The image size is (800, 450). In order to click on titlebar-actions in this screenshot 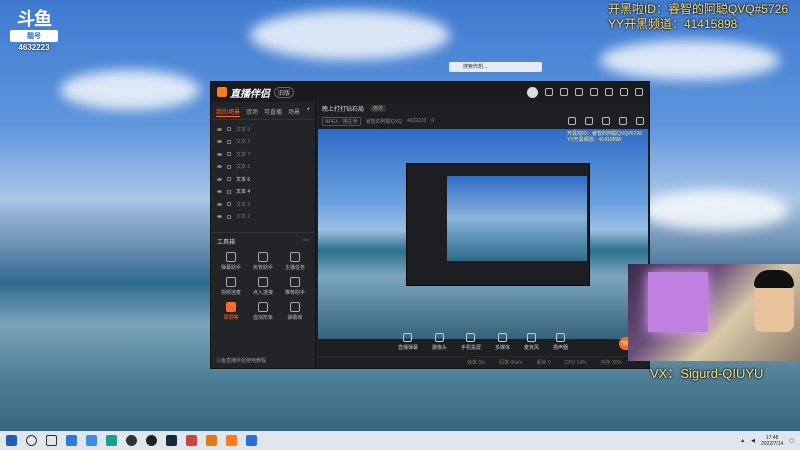, I will do `click(585, 92)`.